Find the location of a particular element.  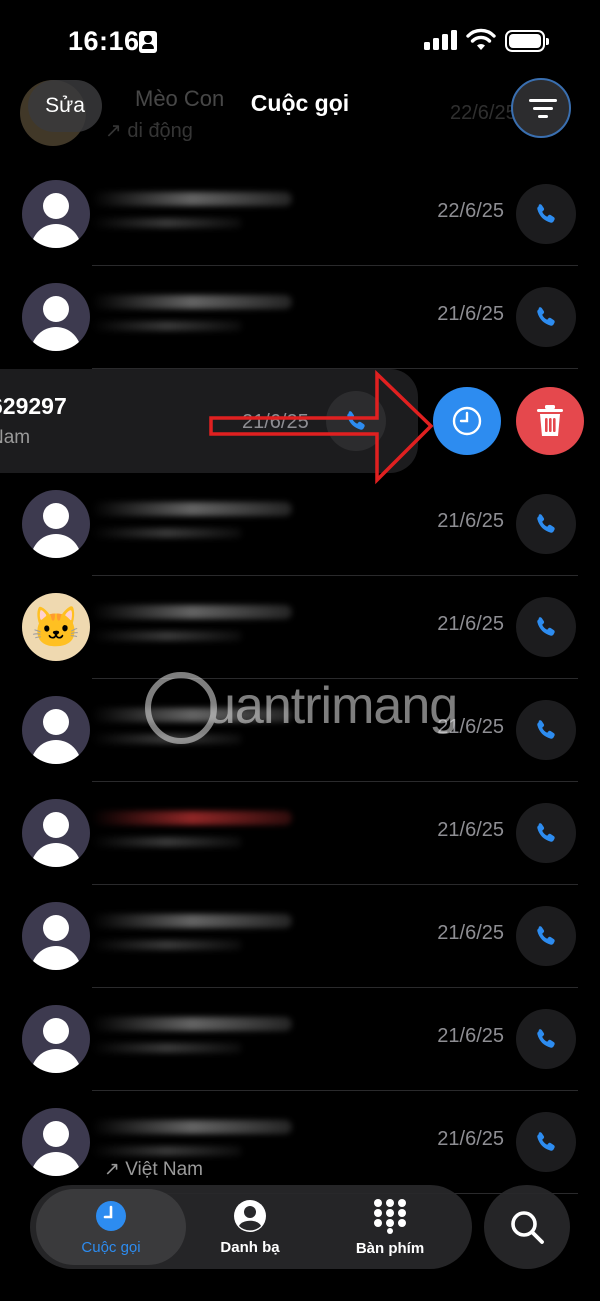

call-row: ↗ Việt Nam 21/6/25 is located at coordinates (300, 1142).